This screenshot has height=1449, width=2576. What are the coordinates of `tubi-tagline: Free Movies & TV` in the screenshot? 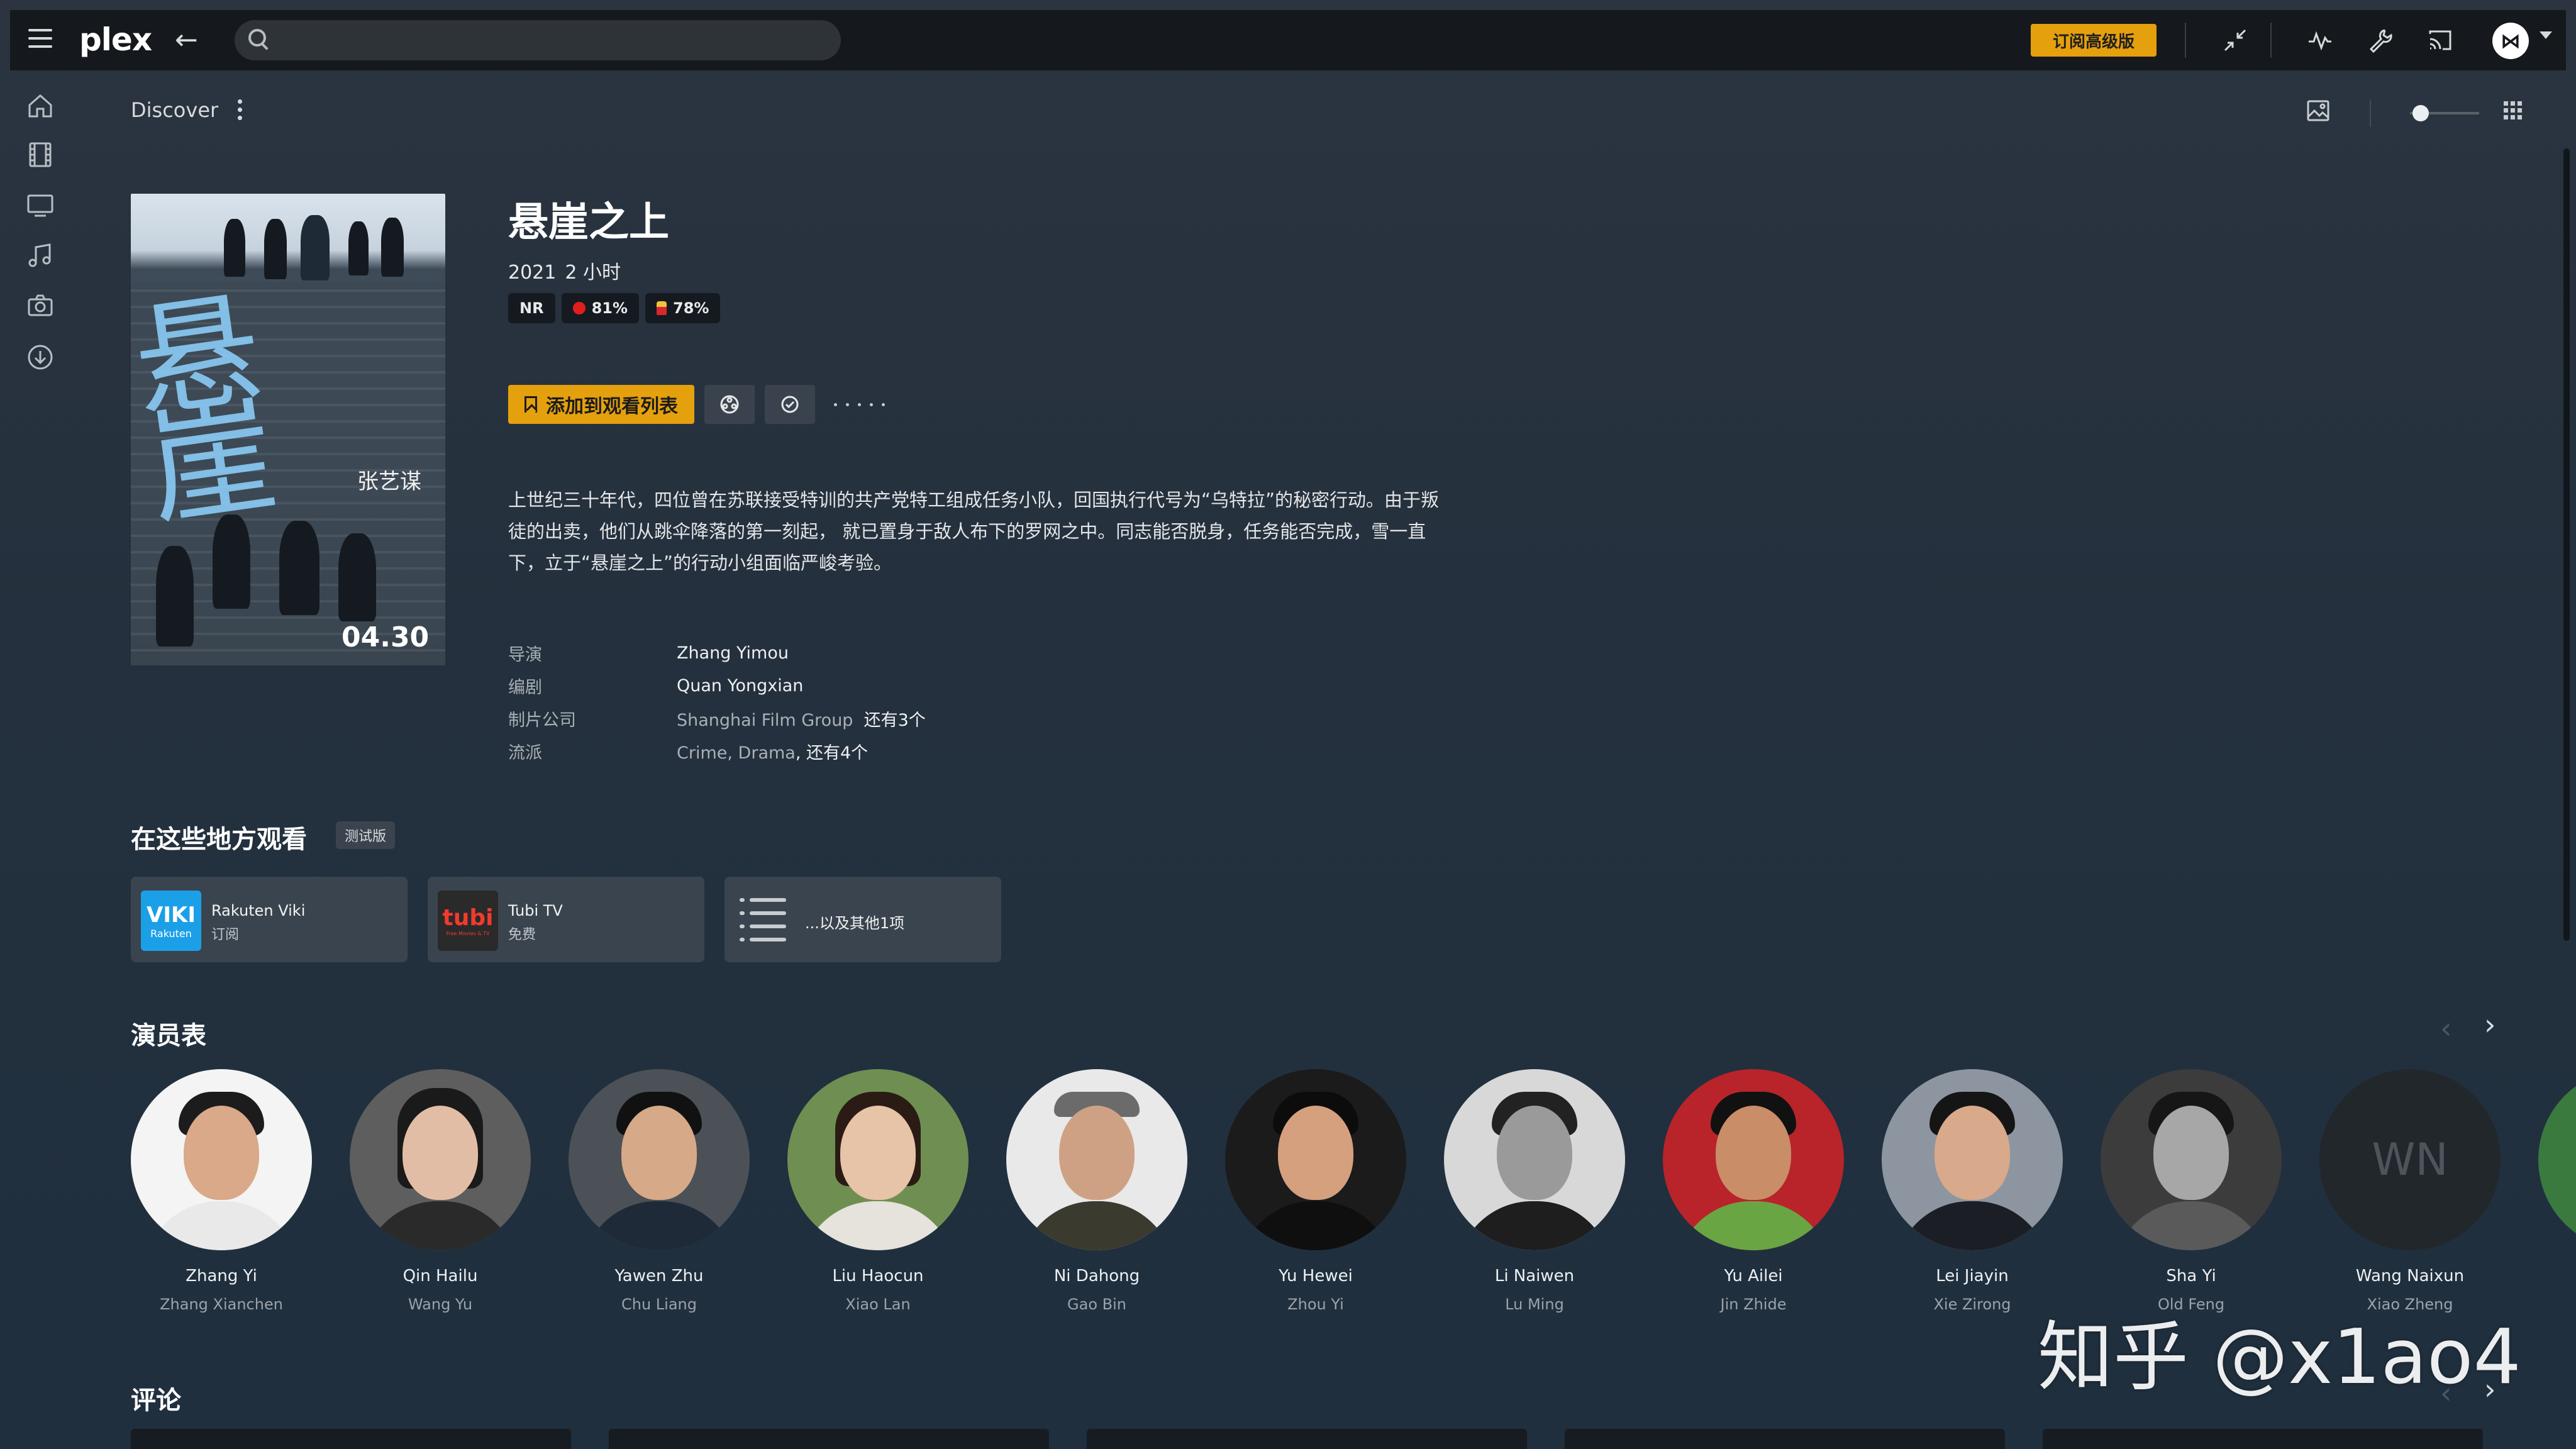 It's located at (468, 933).